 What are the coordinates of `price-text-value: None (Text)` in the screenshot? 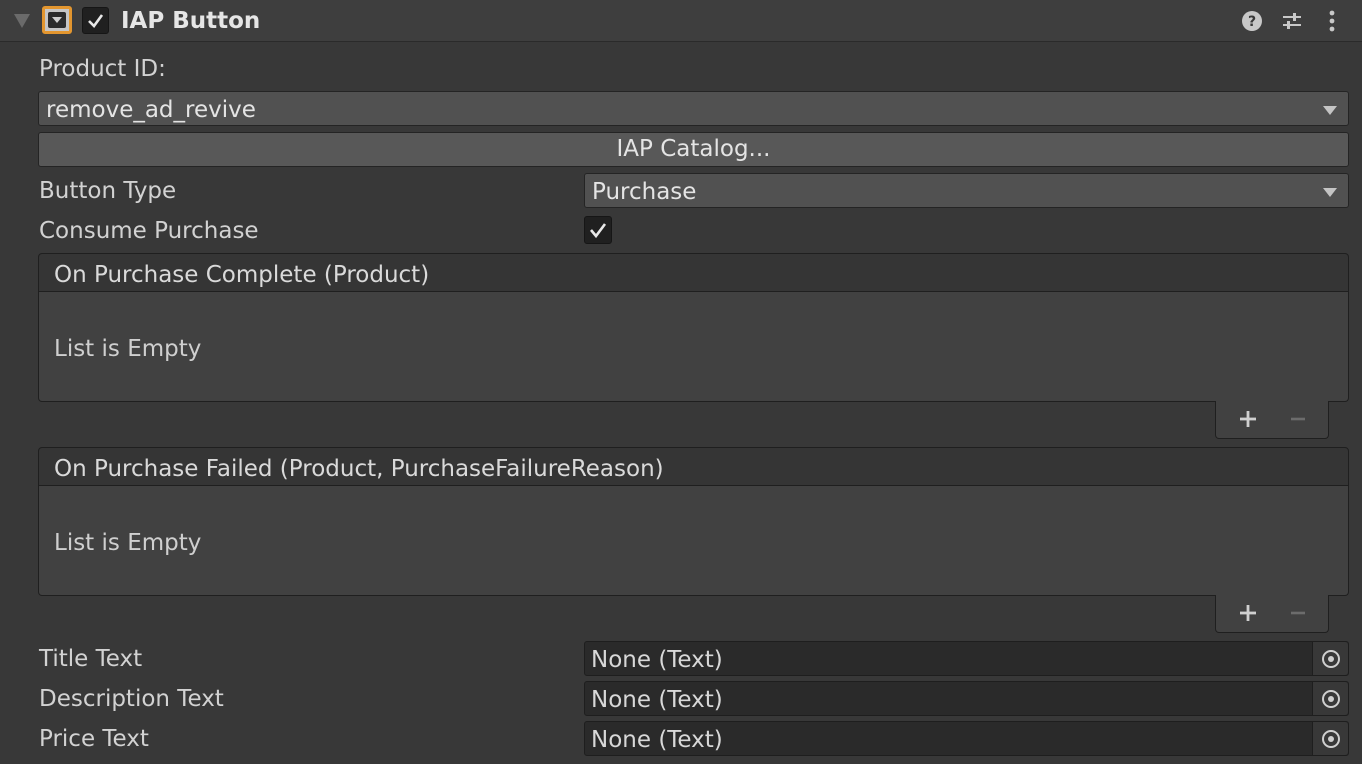 It's located at (657, 740).